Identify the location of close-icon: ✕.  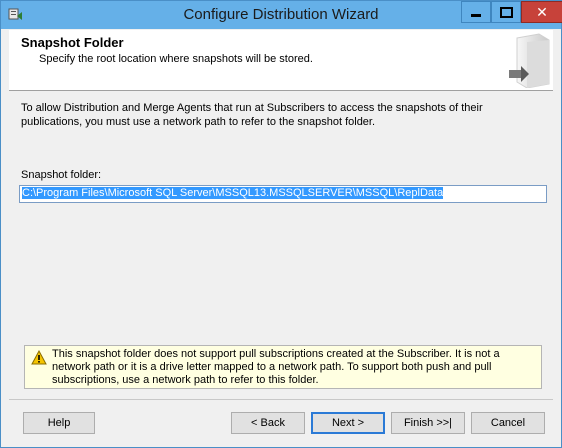
(542, 12).